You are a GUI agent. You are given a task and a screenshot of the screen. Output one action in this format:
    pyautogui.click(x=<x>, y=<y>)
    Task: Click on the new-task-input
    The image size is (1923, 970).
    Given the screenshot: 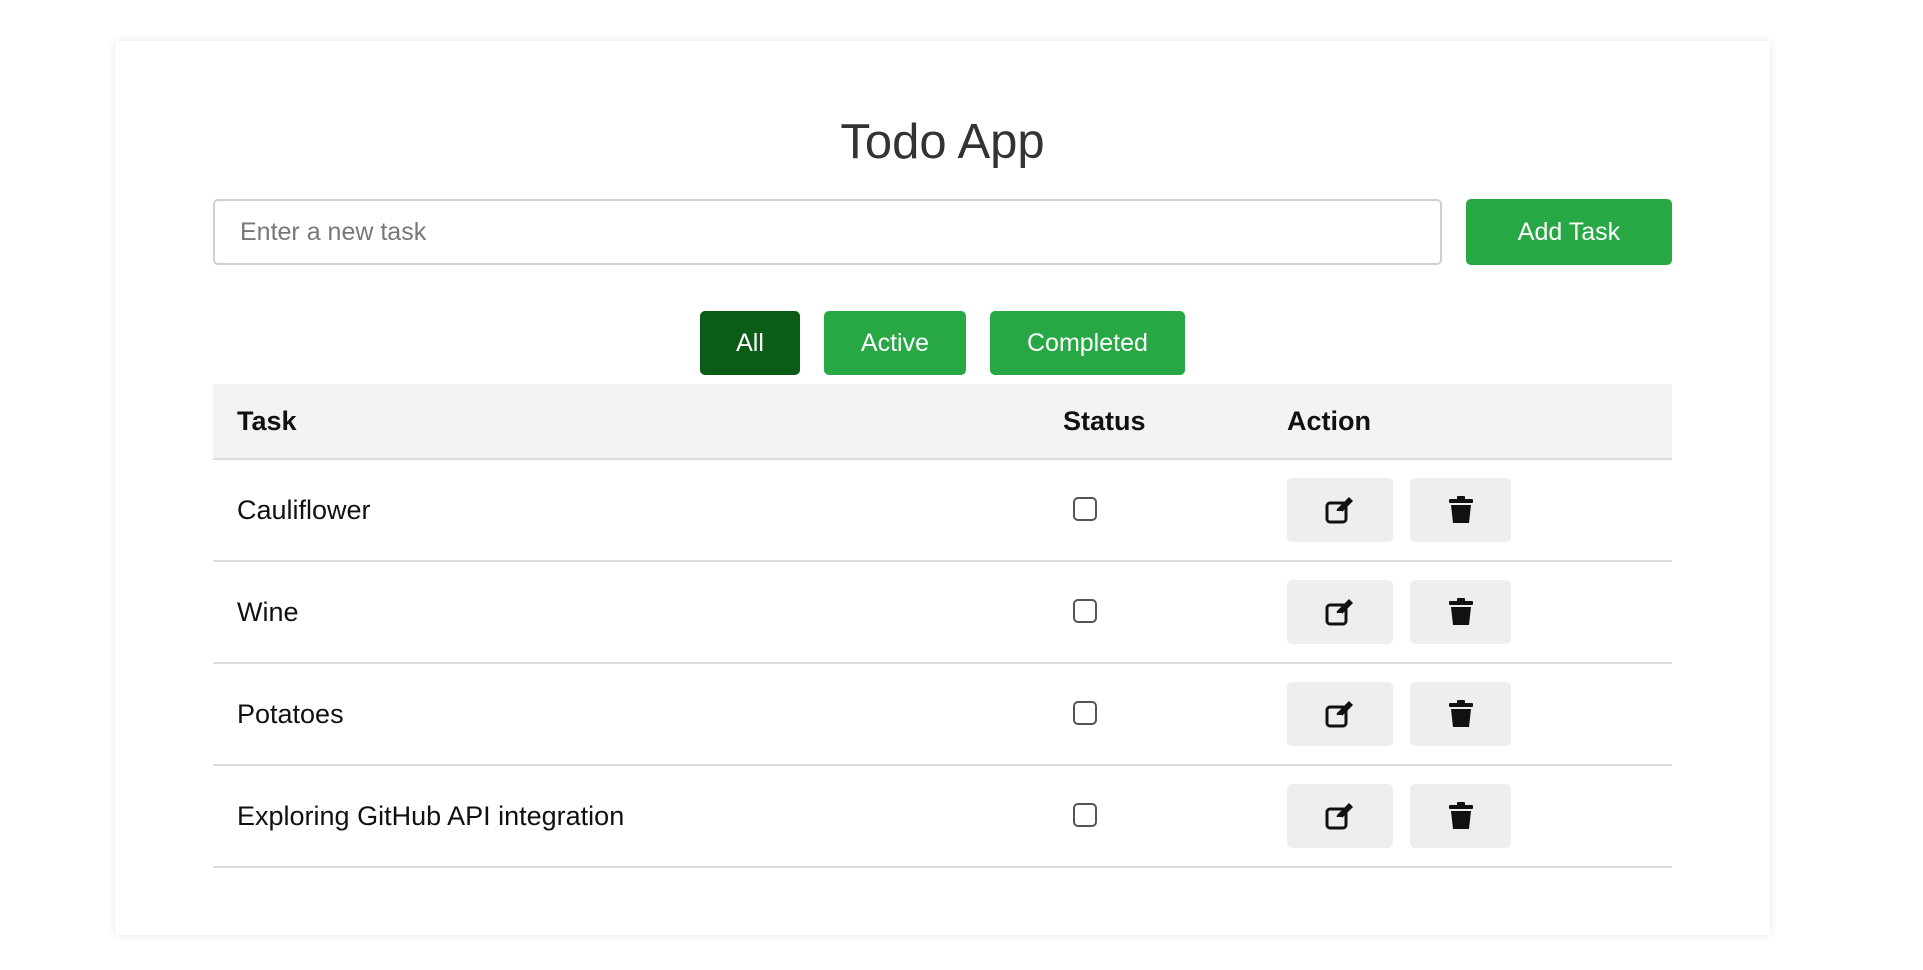 What is the action you would take?
    pyautogui.click(x=827, y=232)
    